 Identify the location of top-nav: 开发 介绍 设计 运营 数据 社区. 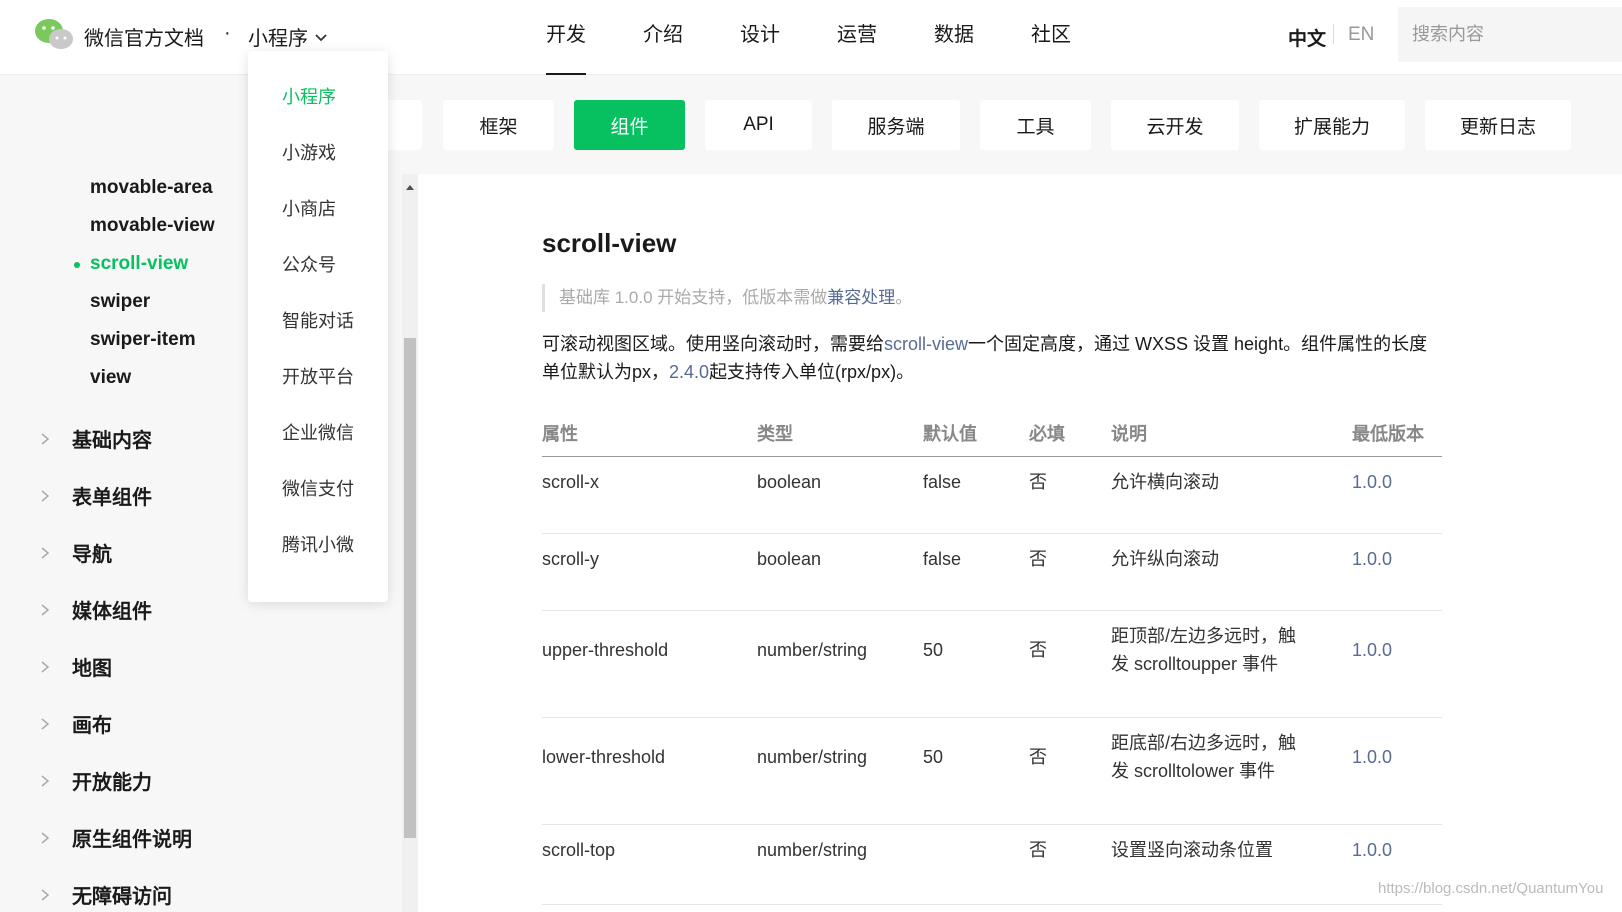
(837, 37).